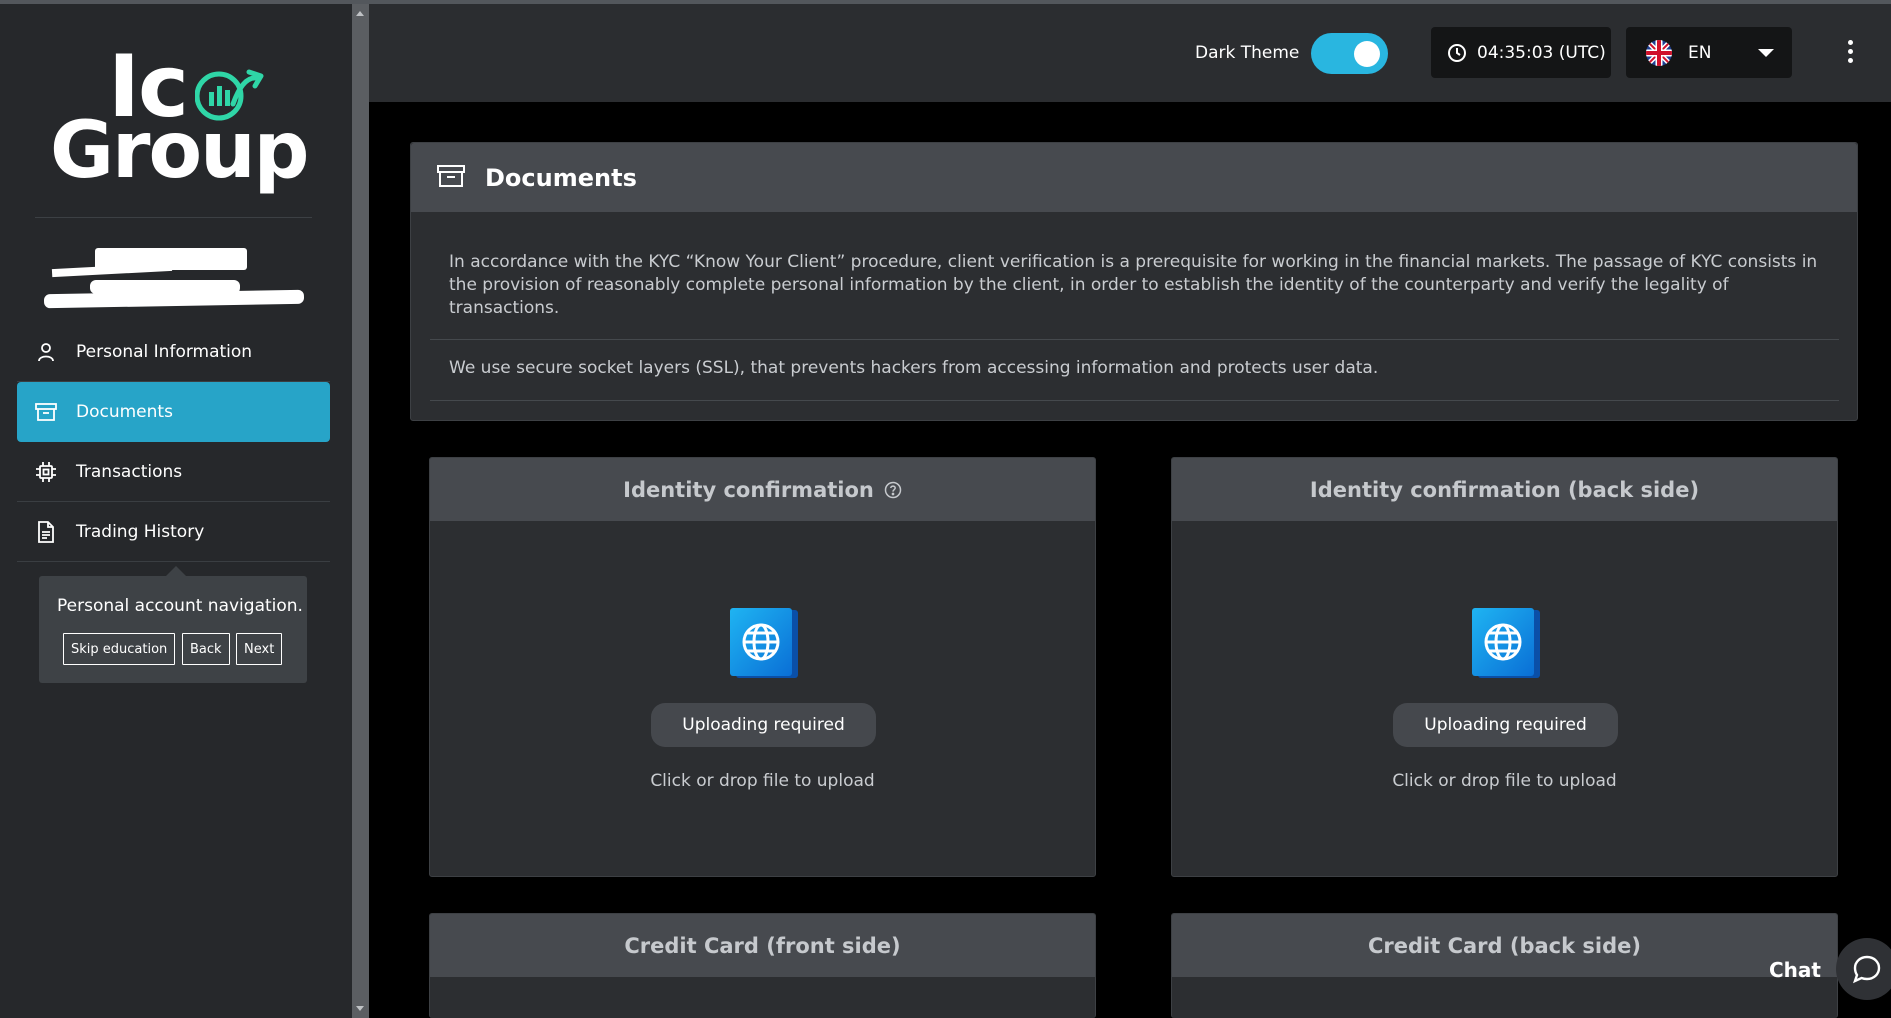 The width and height of the screenshot is (1891, 1018). Describe the element at coordinates (173, 412) in the screenshot. I see `sidebar-item-documents: Documents` at that location.